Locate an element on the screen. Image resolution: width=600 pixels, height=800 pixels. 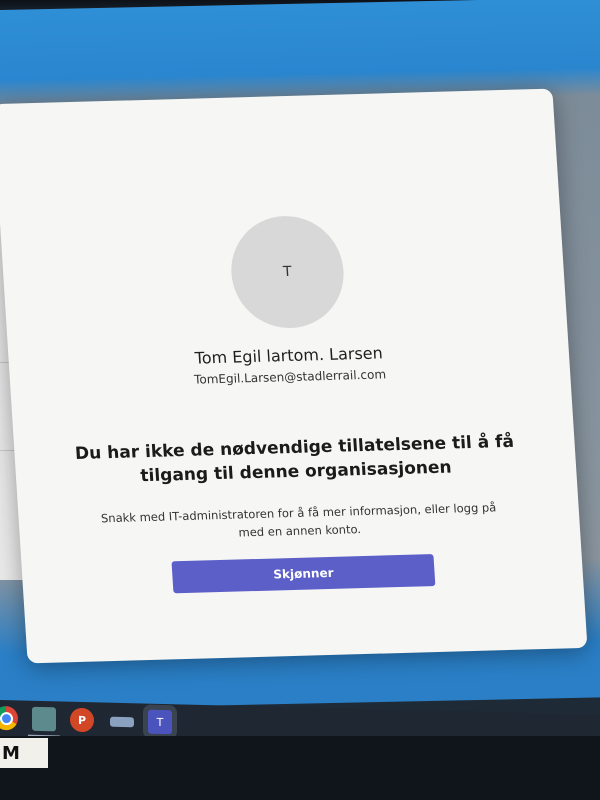
powerpoint-icon-letter: P is located at coordinates (82, 720).